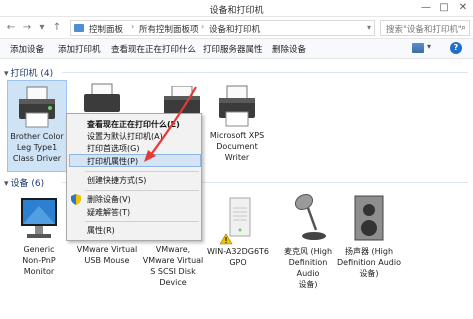  I want to click on recent-locations-button: ▾, so click(42, 28).